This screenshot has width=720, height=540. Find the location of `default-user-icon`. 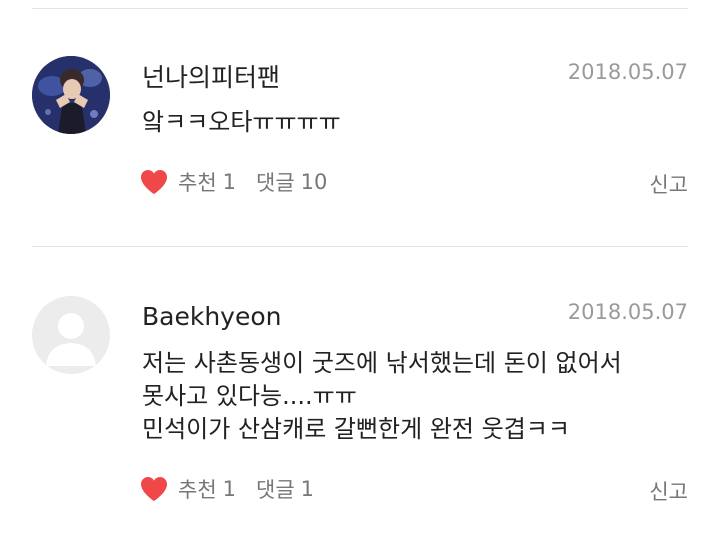

default-user-icon is located at coordinates (71, 335).